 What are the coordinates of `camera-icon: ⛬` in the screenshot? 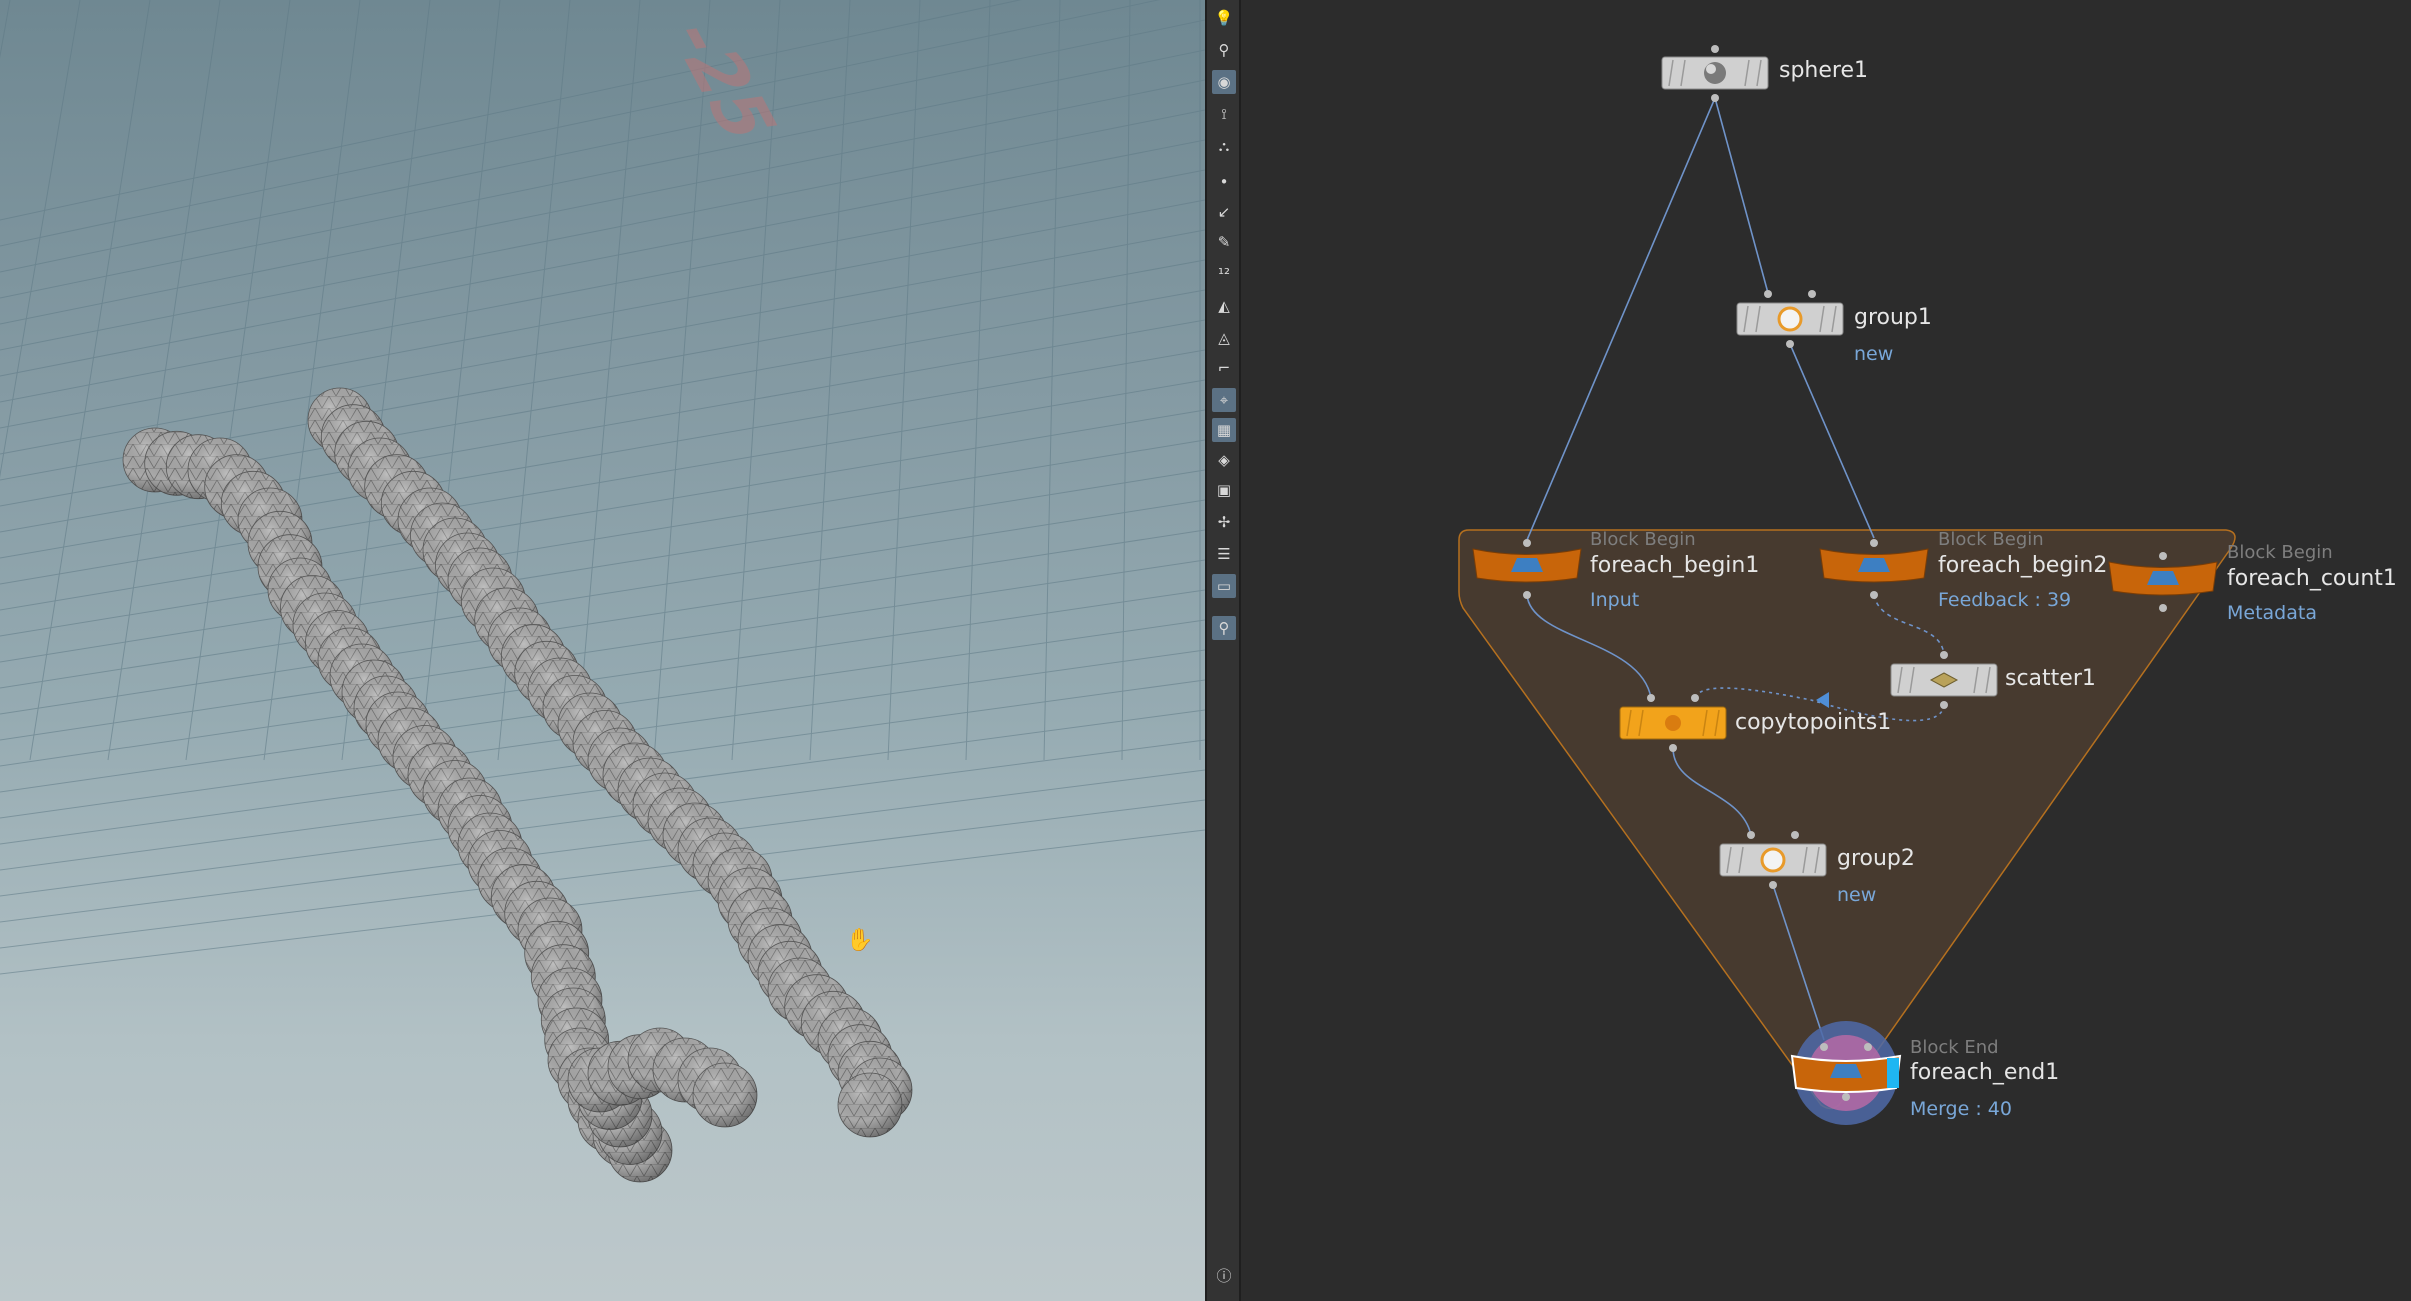 It's located at (1224, 146).